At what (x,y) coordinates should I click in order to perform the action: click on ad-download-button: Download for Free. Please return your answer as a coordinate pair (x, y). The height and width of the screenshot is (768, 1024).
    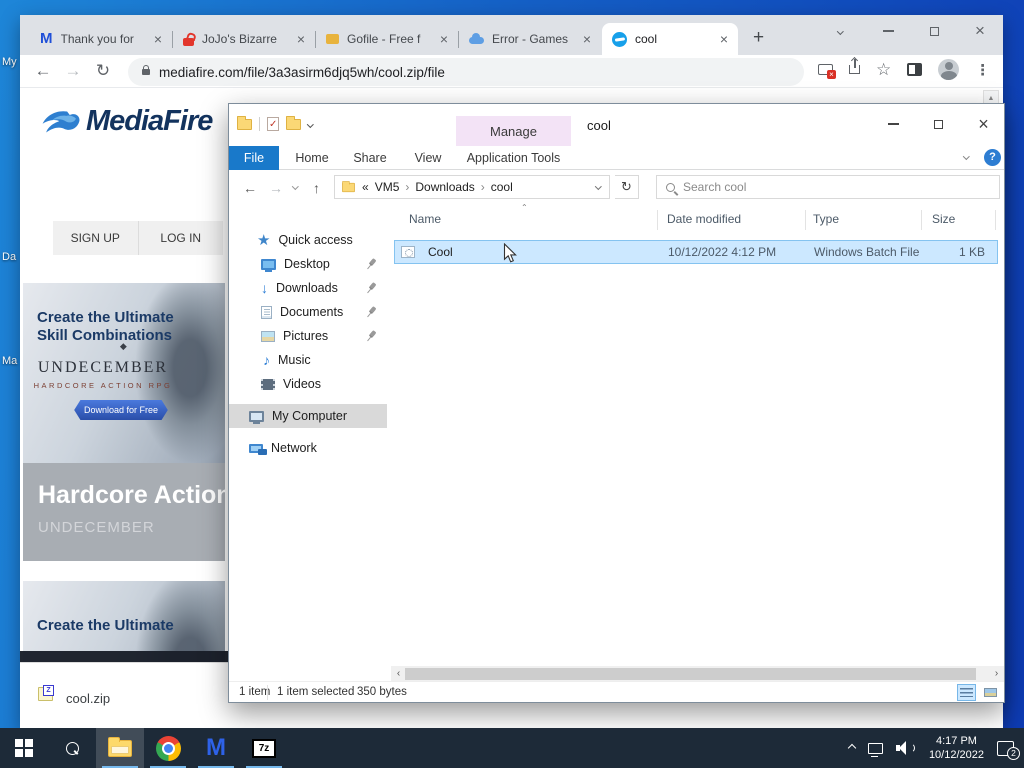
    Looking at the image, I should click on (121, 410).